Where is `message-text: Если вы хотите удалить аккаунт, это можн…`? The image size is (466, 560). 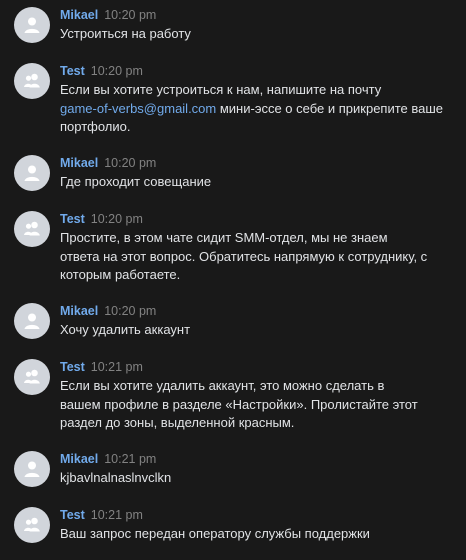
message-text: Если вы хотите удалить аккаунт, это можн… is located at coordinates (258, 405).